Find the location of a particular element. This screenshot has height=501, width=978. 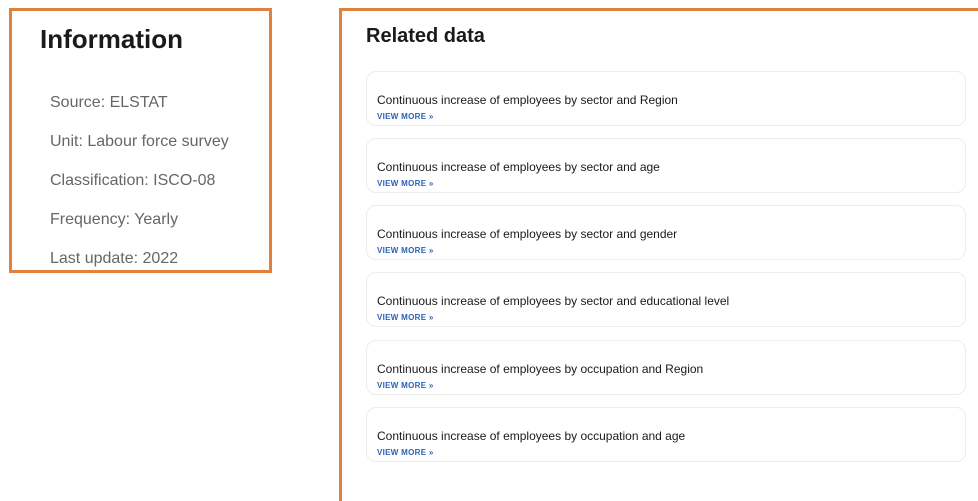

info-frequency: Frequency: Yearly is located at coordinates (114, 219).